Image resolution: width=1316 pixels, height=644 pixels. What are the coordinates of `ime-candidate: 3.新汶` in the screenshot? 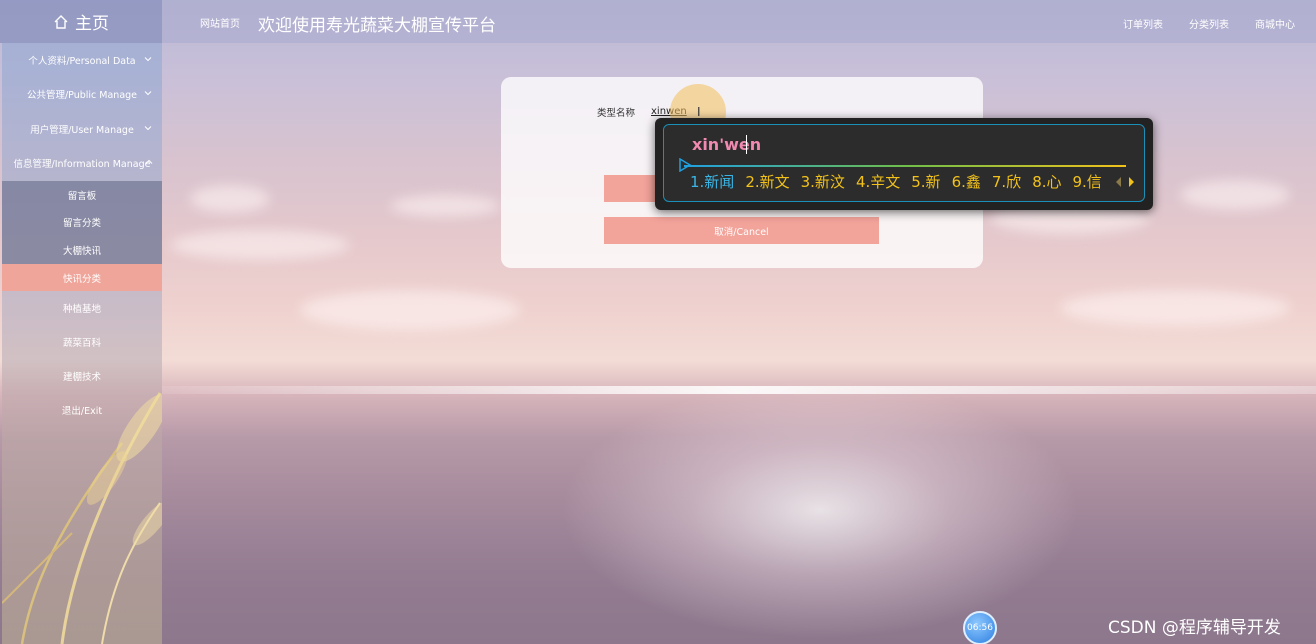 It's located at (823, 181).